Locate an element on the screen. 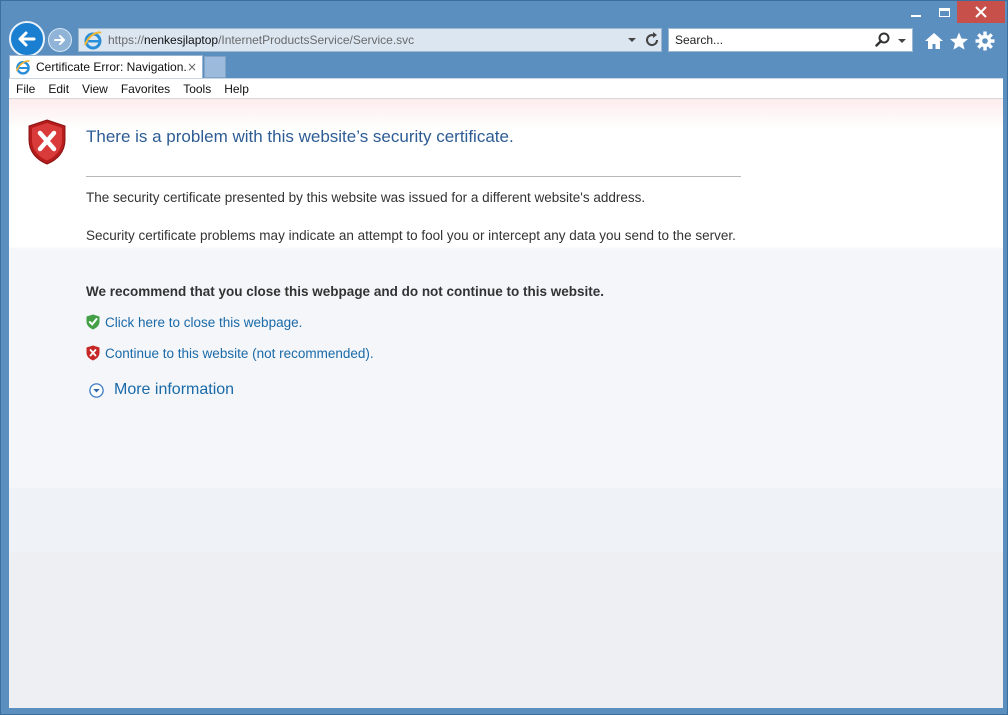 Image resolution: width=1008 pixels, height=715 pixels. back-button is located at coordinates (27, 39).